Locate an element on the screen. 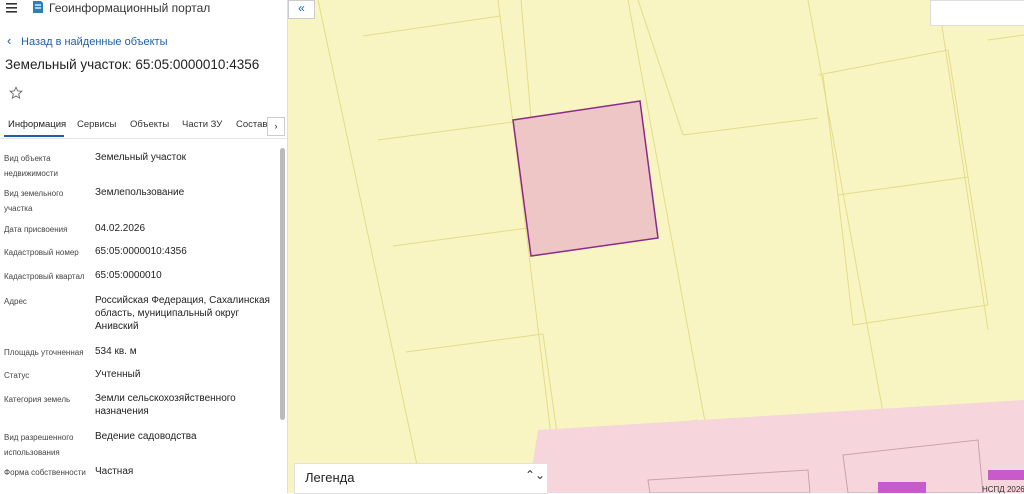  property-value: 65:05:0000010 is located at coordinates (128, 275).